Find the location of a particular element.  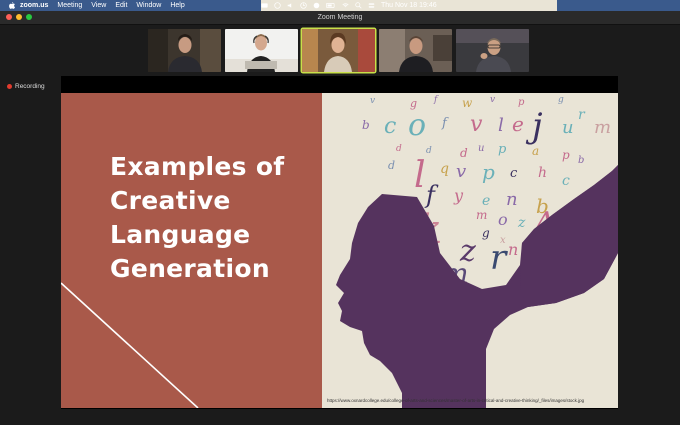

window-title-bar: Zoom Meeting is located at coordinates (340, 18).